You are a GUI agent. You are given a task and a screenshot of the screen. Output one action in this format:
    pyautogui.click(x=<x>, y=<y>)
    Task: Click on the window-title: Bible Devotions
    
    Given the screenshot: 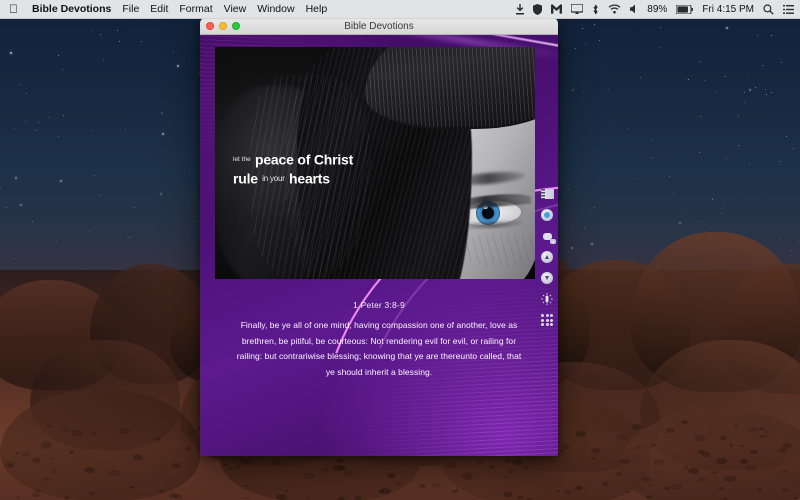 What is the action you would take?
    pyautogui.click(x=379, y=26)
    